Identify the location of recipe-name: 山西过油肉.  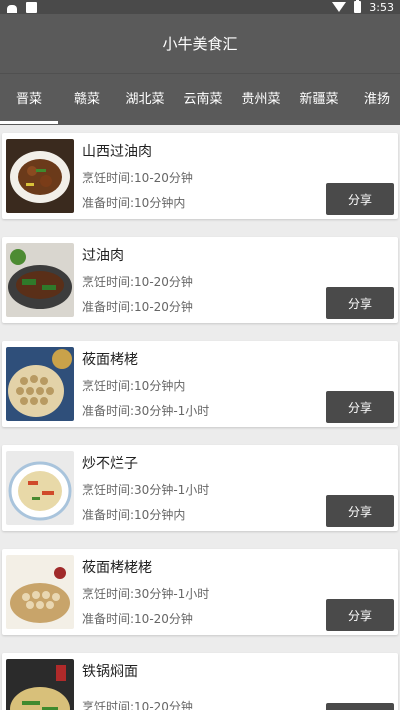
(117, 152).